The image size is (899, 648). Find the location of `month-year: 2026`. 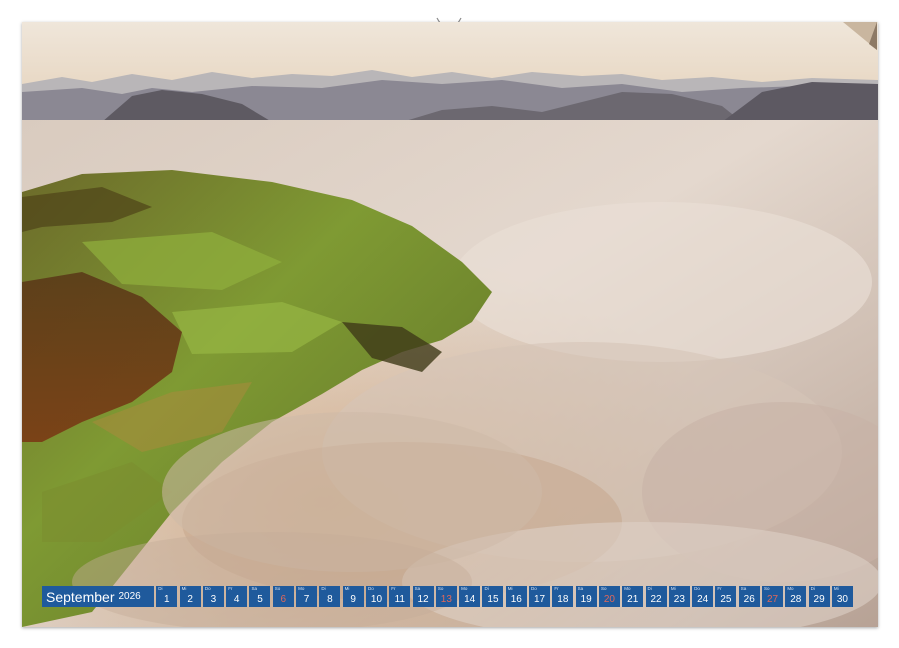

month-year: 2026 is located at coordinates (129, 596).